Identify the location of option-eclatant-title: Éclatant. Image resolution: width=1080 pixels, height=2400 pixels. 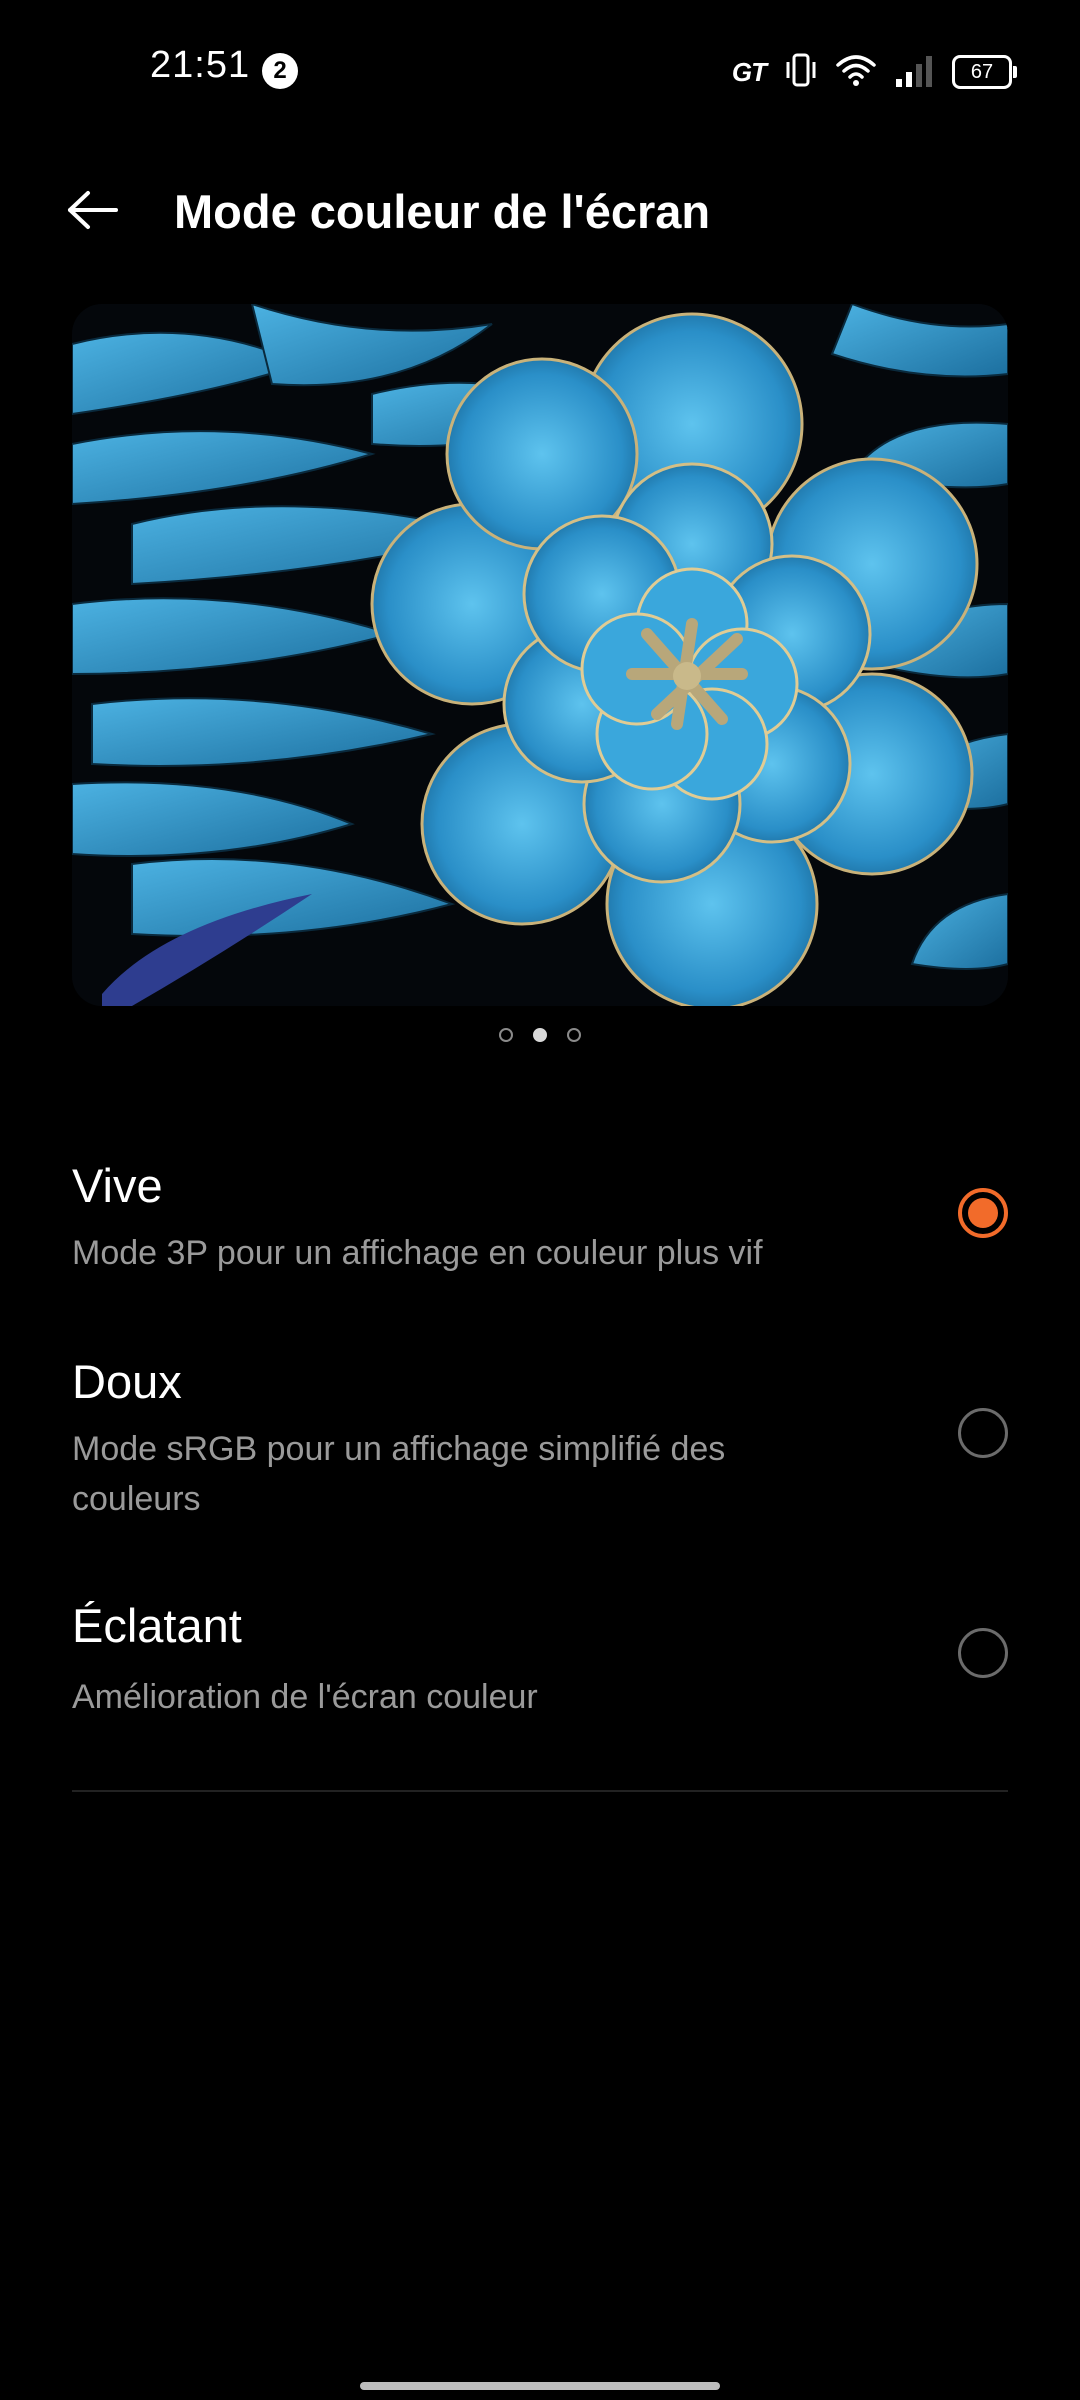
(157, 1625).